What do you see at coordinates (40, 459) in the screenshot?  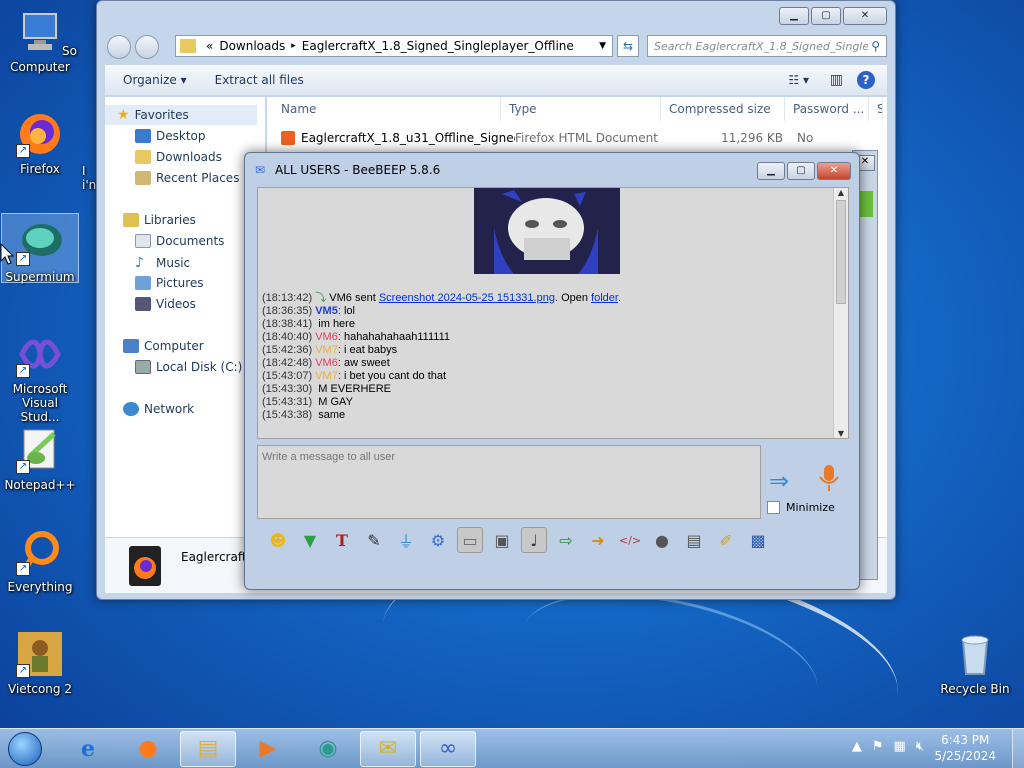 I see `desktop-icon-notepadpp: ↗ Notepad++` at bounding box center [40, 459].